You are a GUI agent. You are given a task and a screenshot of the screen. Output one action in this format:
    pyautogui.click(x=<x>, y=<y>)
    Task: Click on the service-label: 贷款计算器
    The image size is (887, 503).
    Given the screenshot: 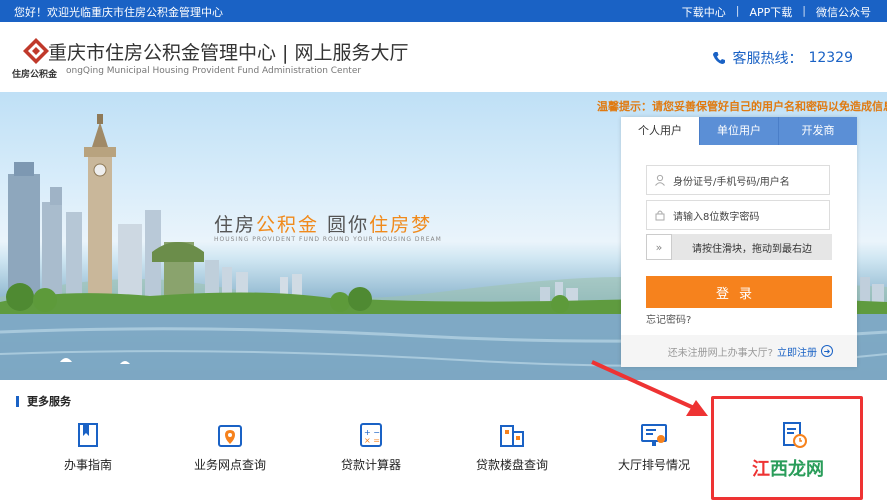 What is the action you would take?
    pyautogui.click(x=370, y=465)
    